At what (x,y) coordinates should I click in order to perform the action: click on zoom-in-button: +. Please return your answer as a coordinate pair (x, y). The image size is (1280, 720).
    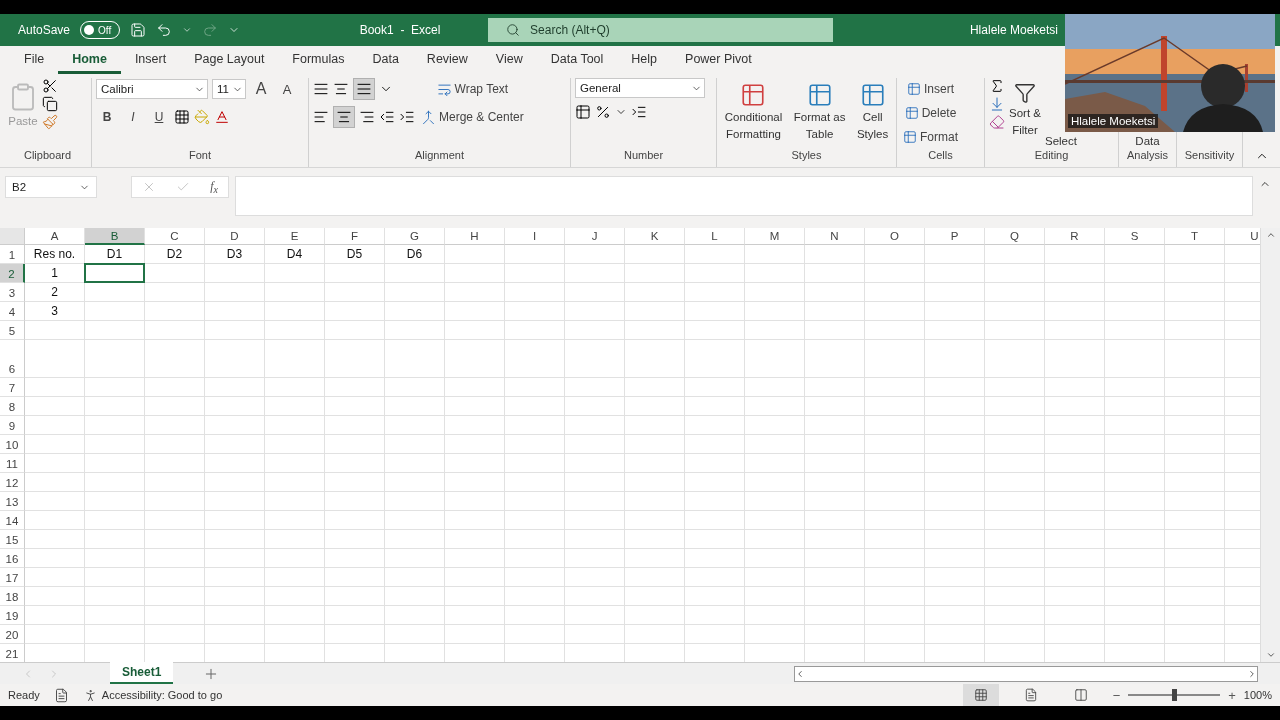
    Looking at the image, I should click on (1232, 695).